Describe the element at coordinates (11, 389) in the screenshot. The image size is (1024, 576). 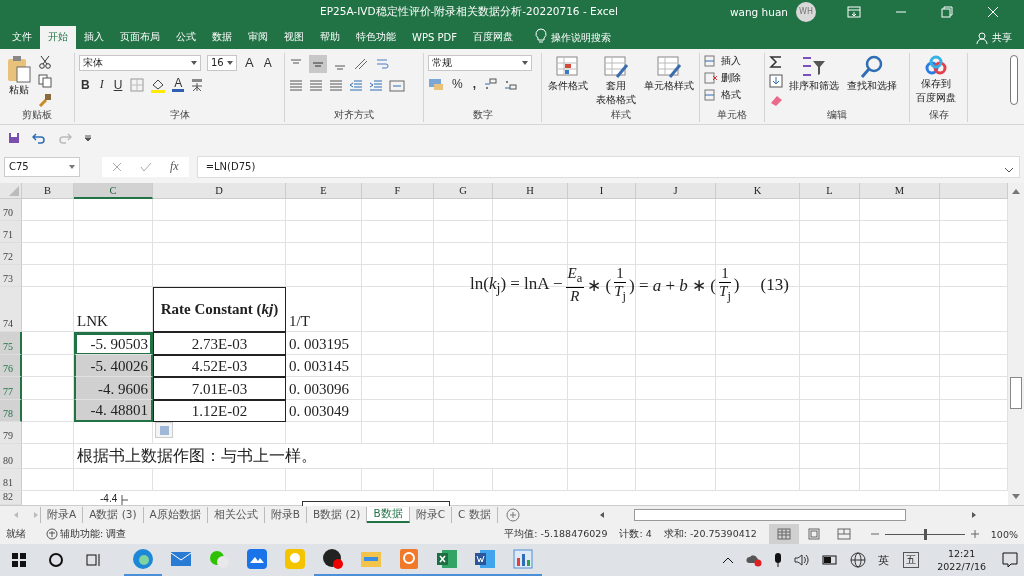
I see `row-header: 77` at that location.